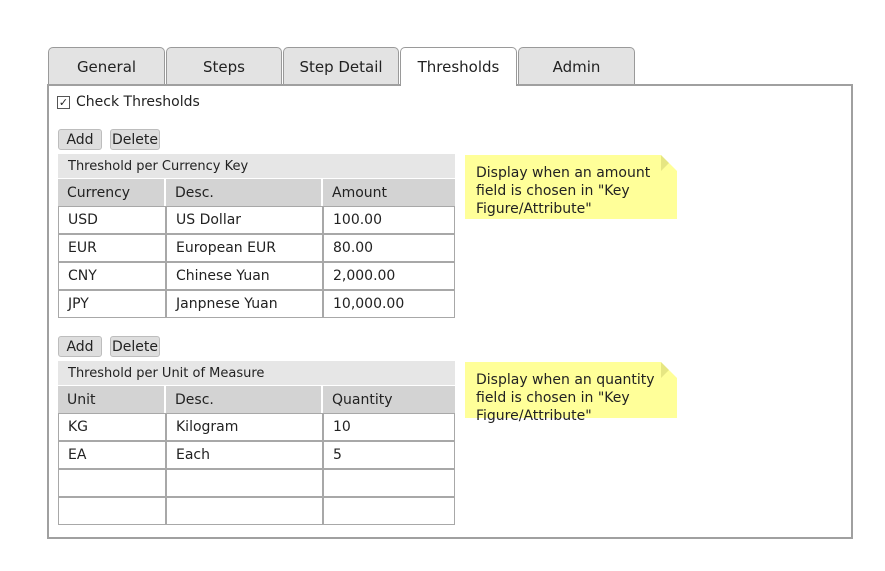 The height and width of the screenshot is (571, 885). Describe the element at coordinates (244, 427) in the screenshot. I see `table-cell: Kilogram` at that location.